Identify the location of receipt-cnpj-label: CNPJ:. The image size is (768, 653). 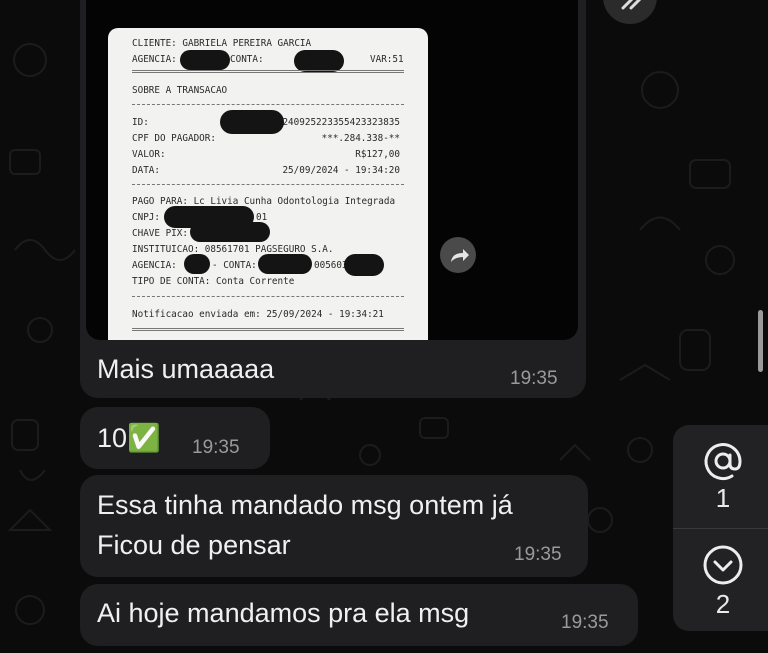
(146, 217).